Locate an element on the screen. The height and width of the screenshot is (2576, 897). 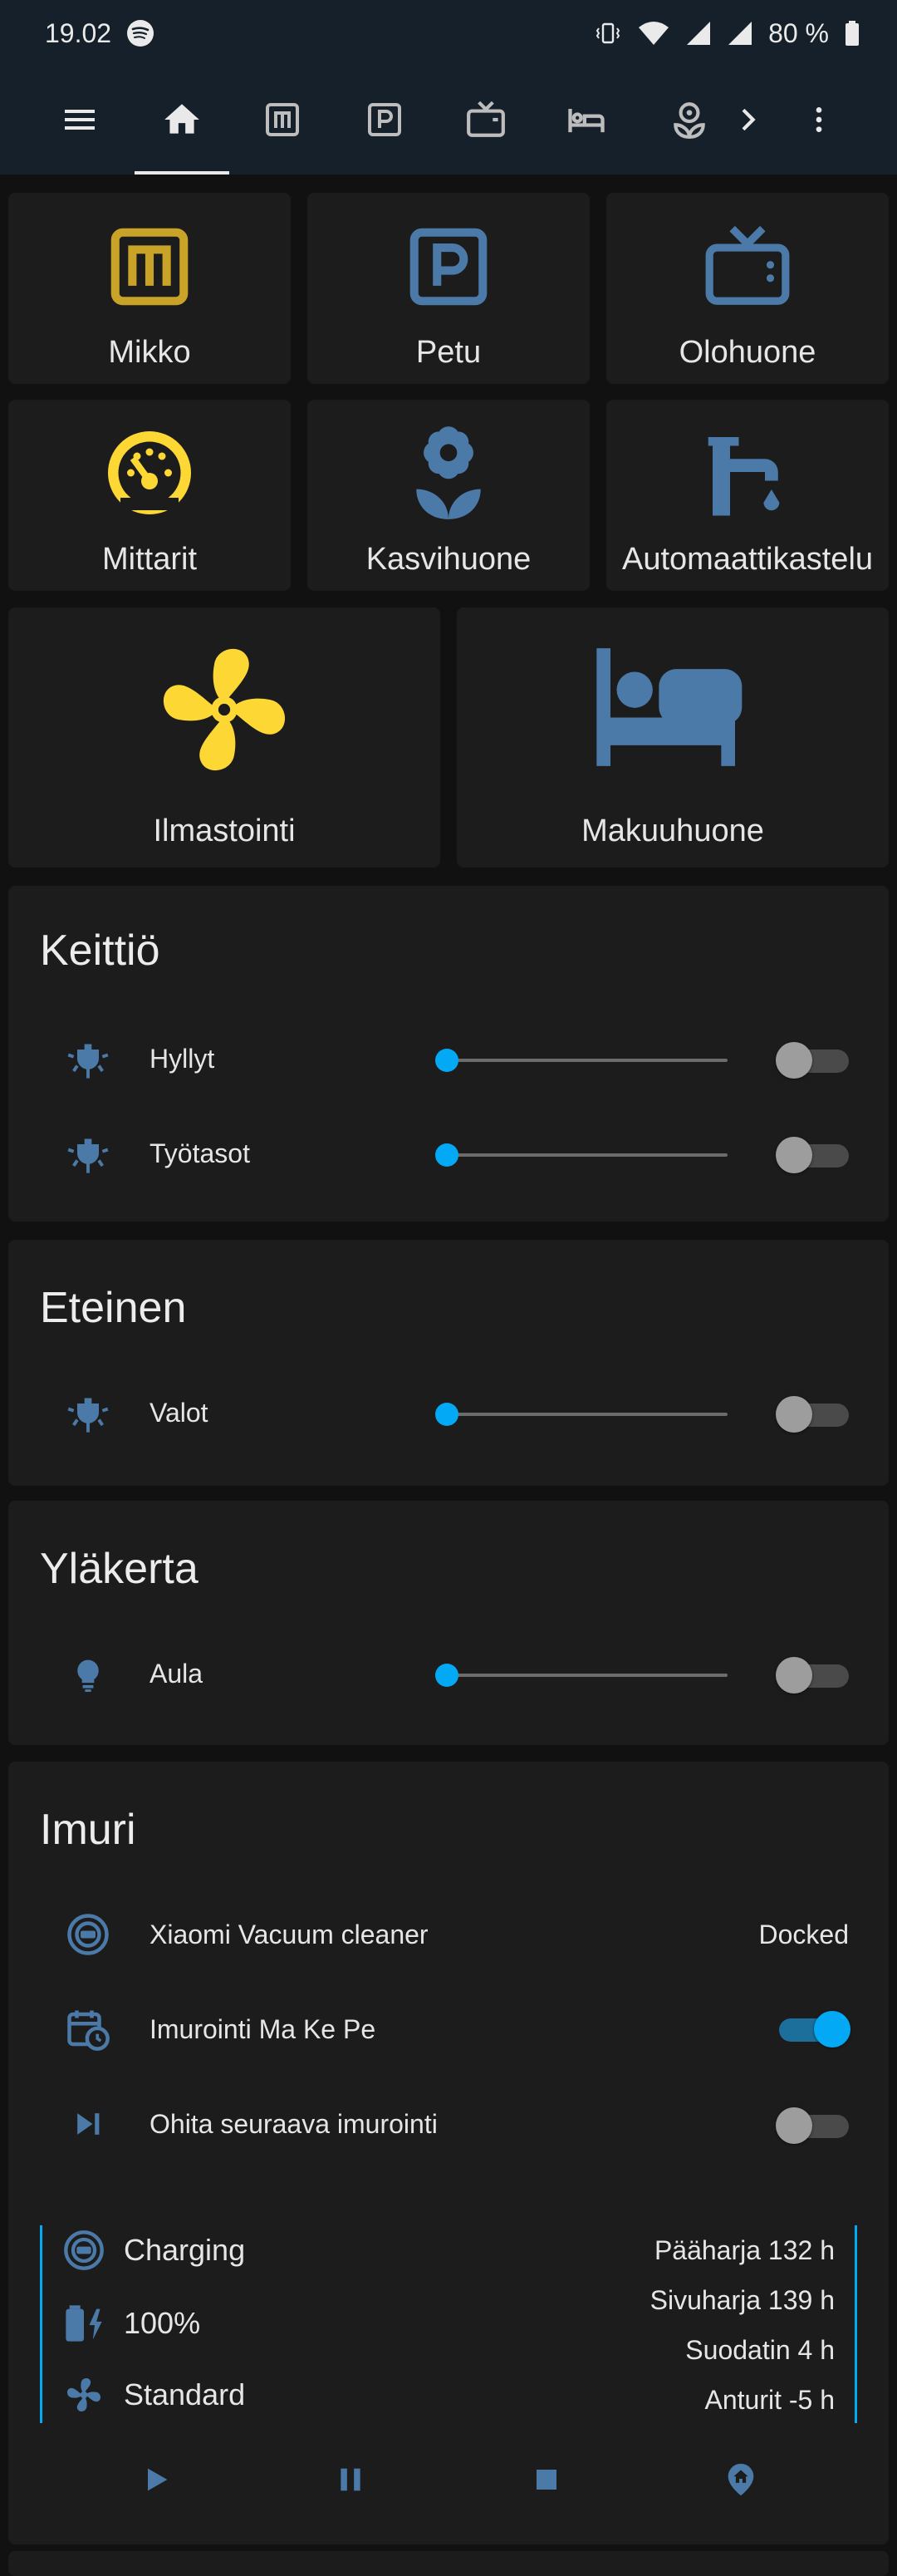
calendar-clock-icon is located at coordinates (88, 2029).